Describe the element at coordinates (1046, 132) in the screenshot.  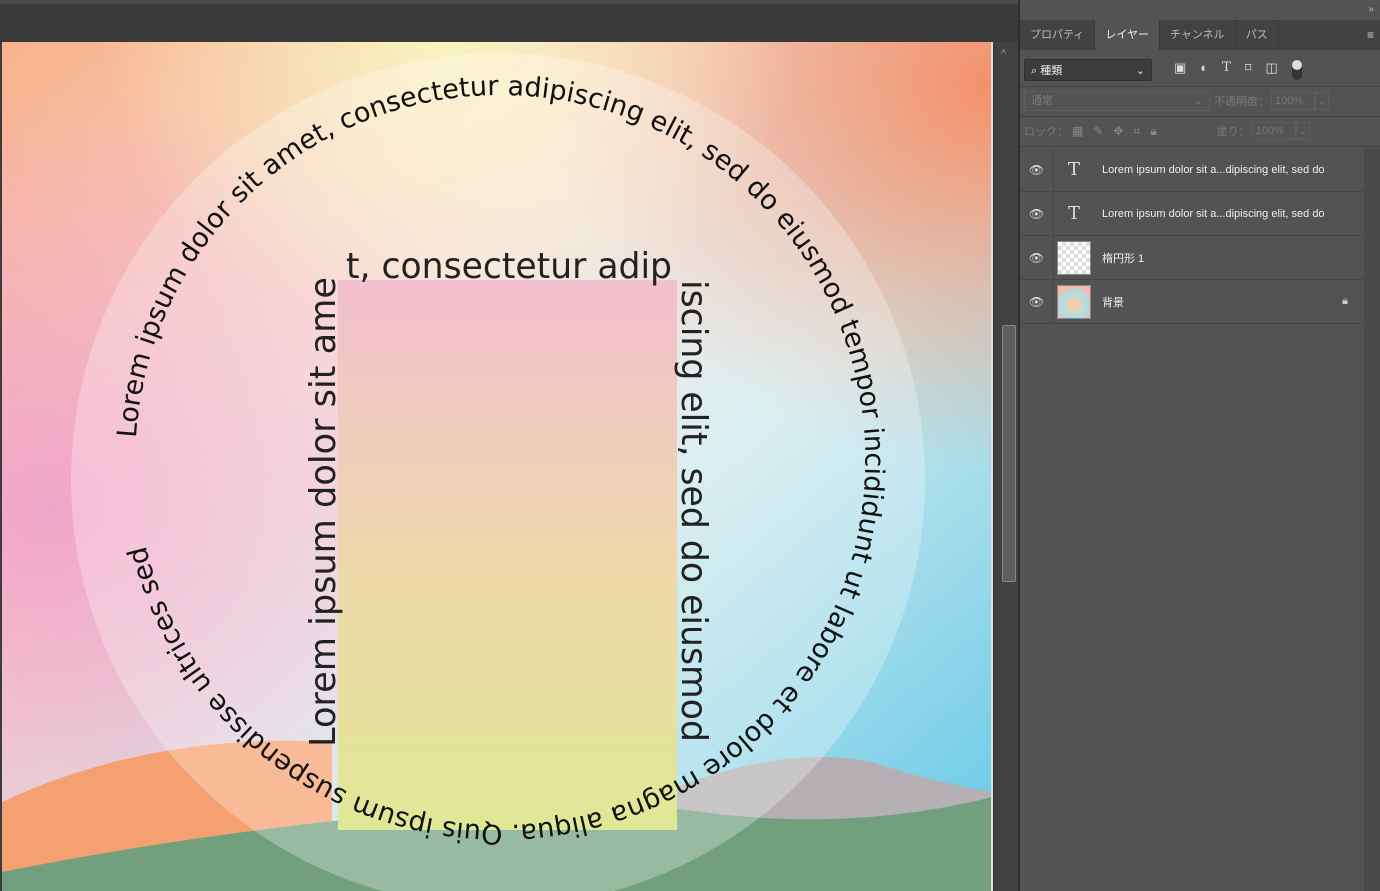
I see `lock-label: ロック：` at that location.